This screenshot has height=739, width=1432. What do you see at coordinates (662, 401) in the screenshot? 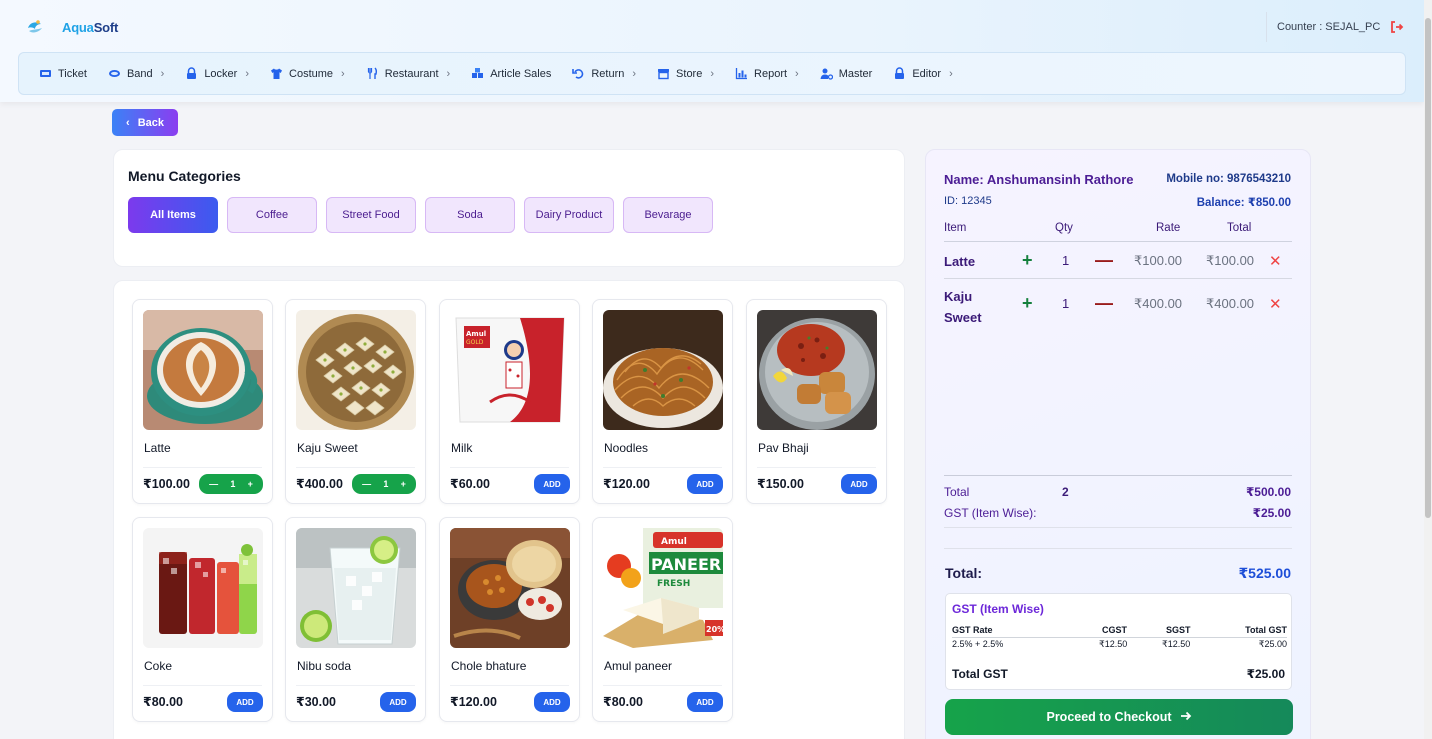
I see `product-card: Noodles ₹120.00 ADD` at bounding box center [662, 401].